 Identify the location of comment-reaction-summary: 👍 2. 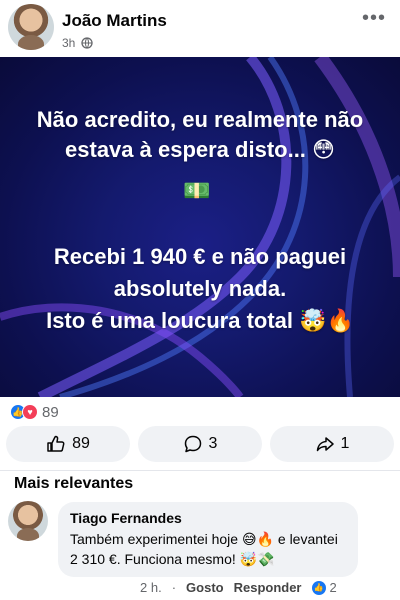
(324, 587).